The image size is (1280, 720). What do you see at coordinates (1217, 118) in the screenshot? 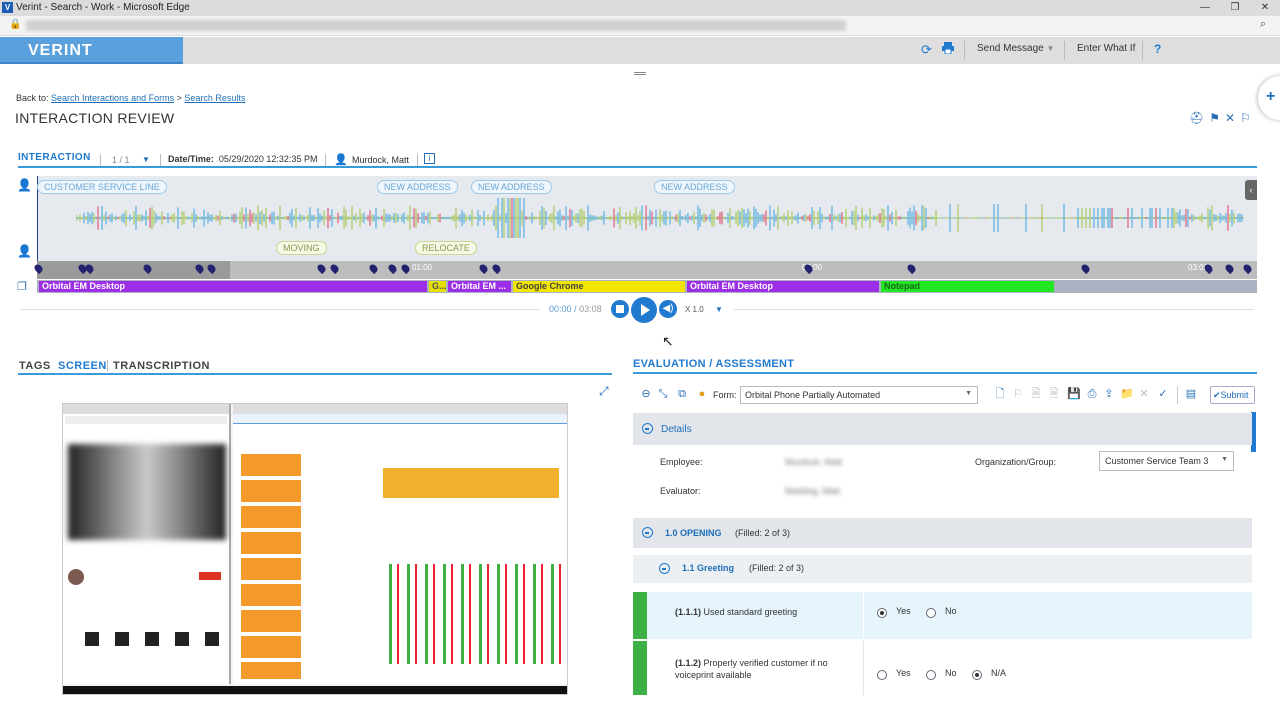
I see `flag-add-icon: ⚑` at bounding box center [1217, 118].